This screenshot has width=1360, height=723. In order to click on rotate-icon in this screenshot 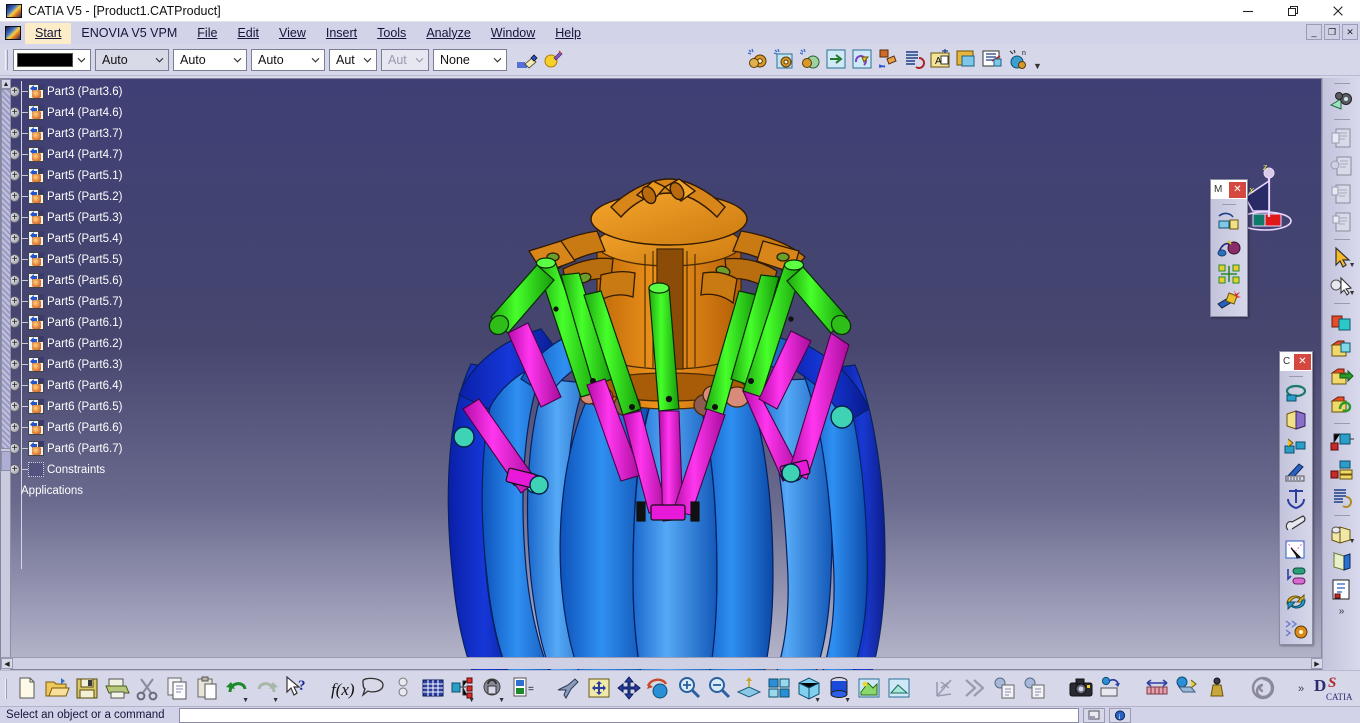, I will do `click(659, 689)`.